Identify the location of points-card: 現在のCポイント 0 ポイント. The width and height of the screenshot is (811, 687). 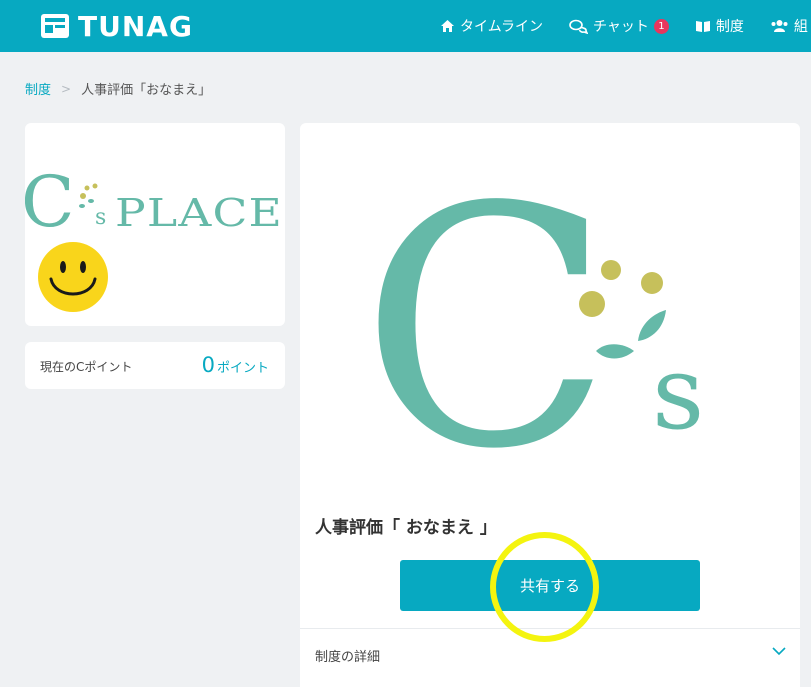
(155, 365).